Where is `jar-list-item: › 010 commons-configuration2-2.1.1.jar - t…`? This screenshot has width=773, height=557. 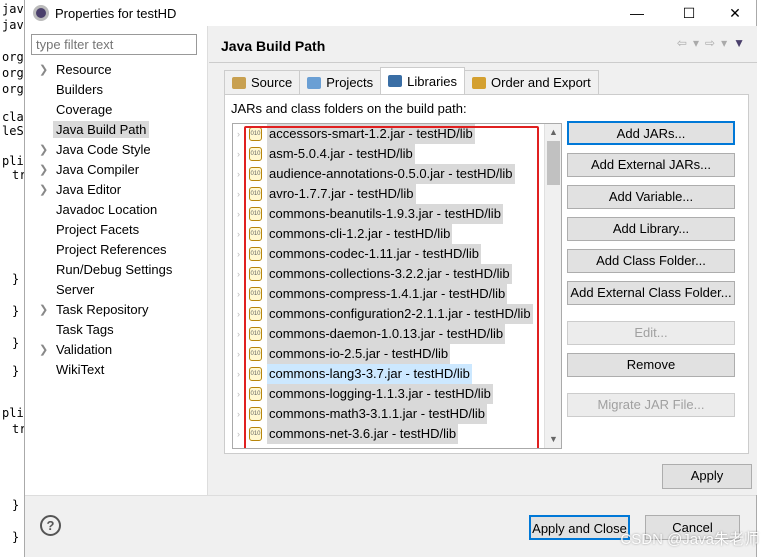
jar-list-item: › 010 commons-configuration2-2.1.1.jar - t… is located at coordinates (397, 314).